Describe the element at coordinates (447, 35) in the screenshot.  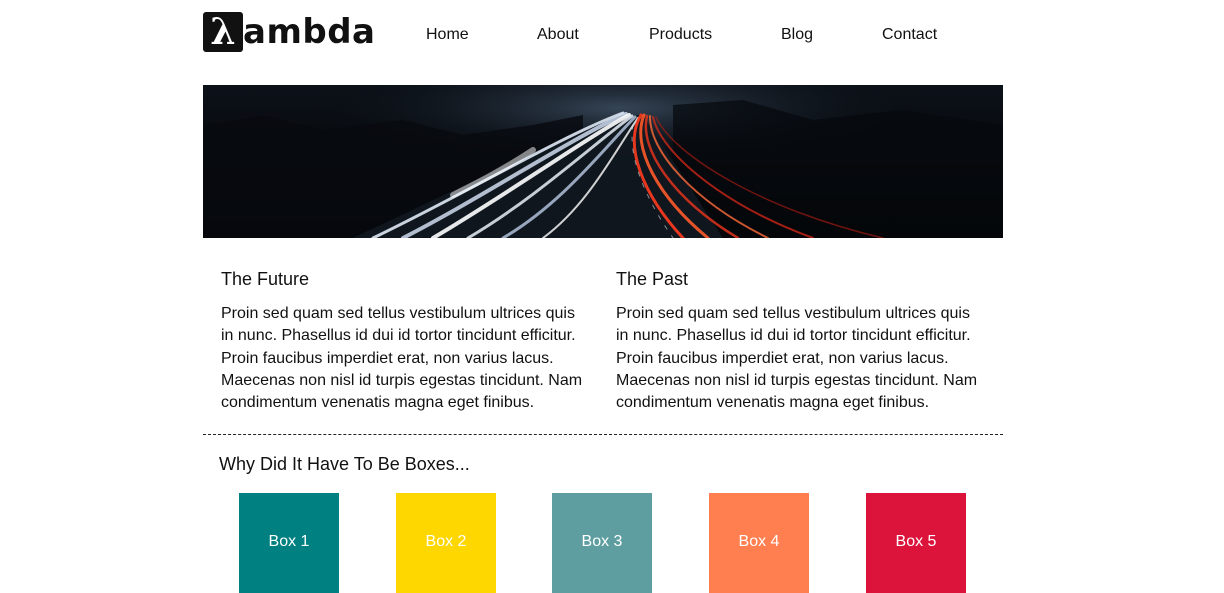
I see `nav-link-home: Home` at that location.